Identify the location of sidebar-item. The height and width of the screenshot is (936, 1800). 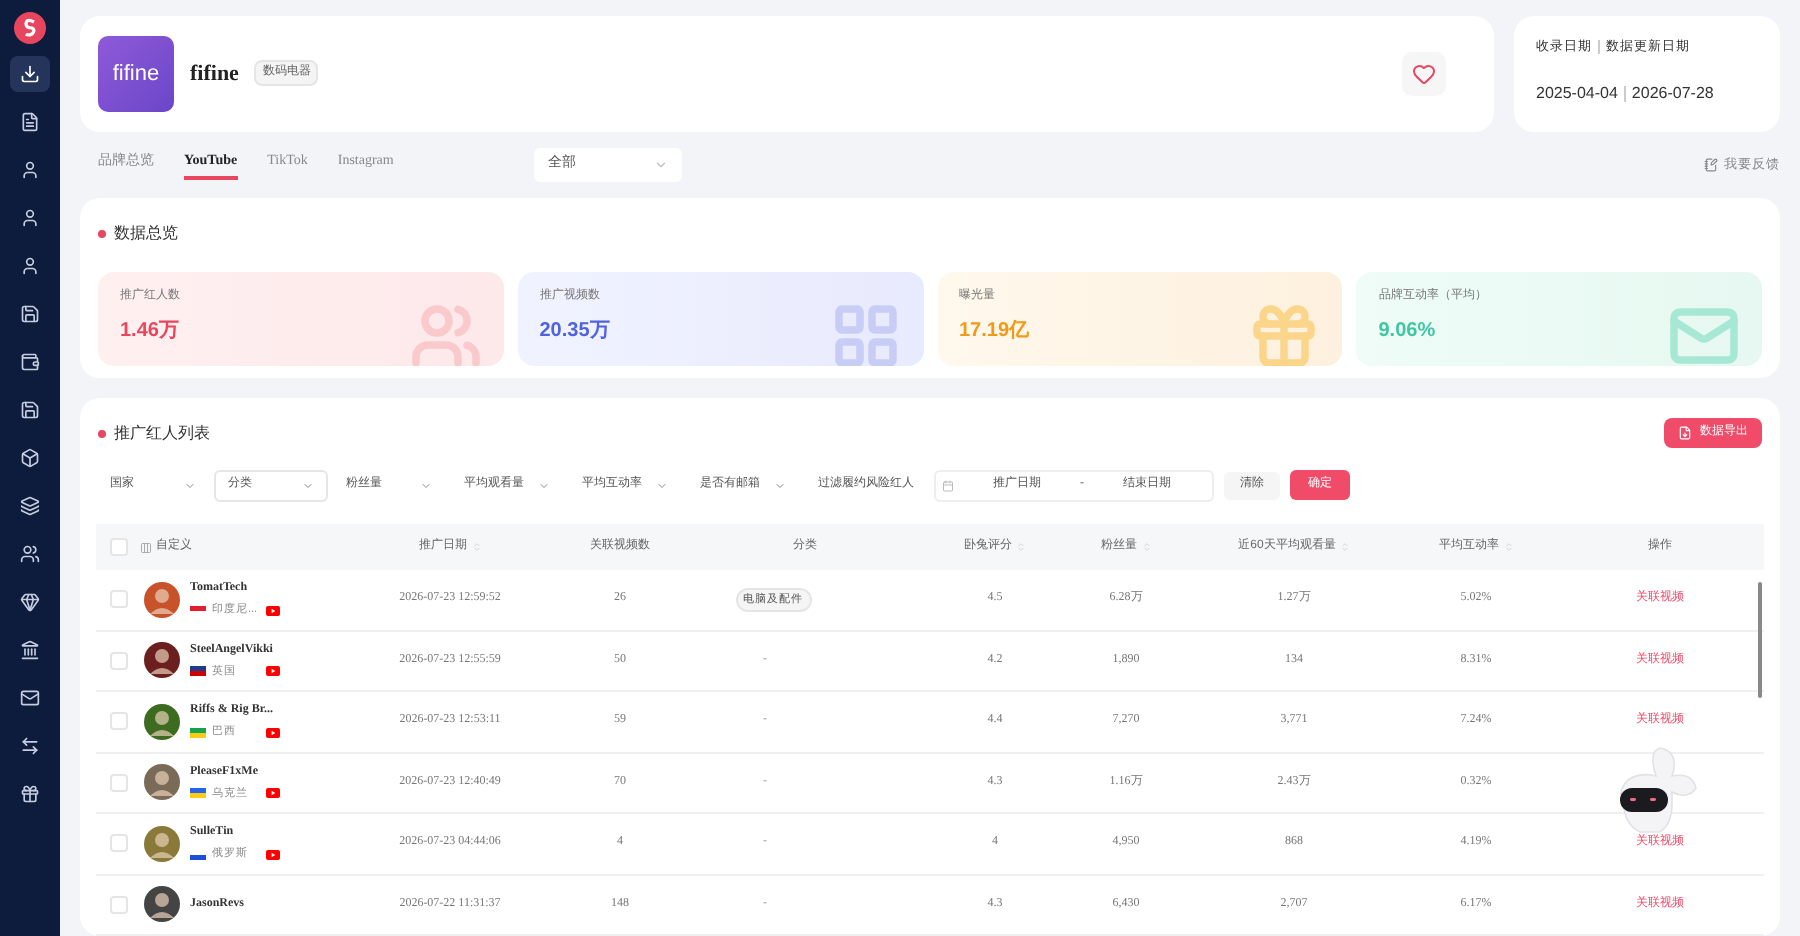
(30, 74).